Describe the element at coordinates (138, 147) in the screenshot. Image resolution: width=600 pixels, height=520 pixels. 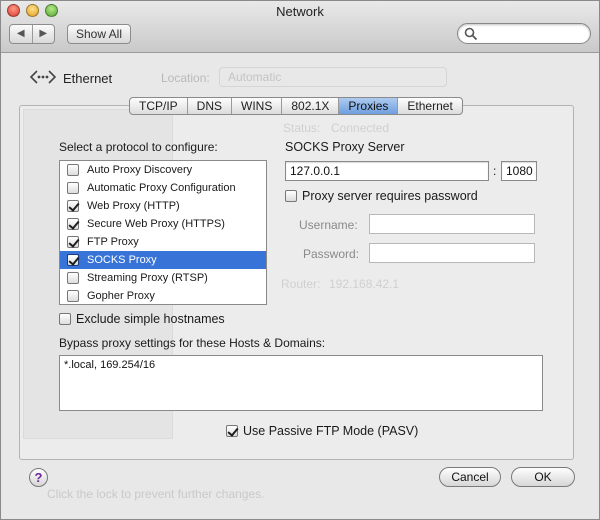
I see `protocol-list-heading: Select a protocol to configure:` at that location.